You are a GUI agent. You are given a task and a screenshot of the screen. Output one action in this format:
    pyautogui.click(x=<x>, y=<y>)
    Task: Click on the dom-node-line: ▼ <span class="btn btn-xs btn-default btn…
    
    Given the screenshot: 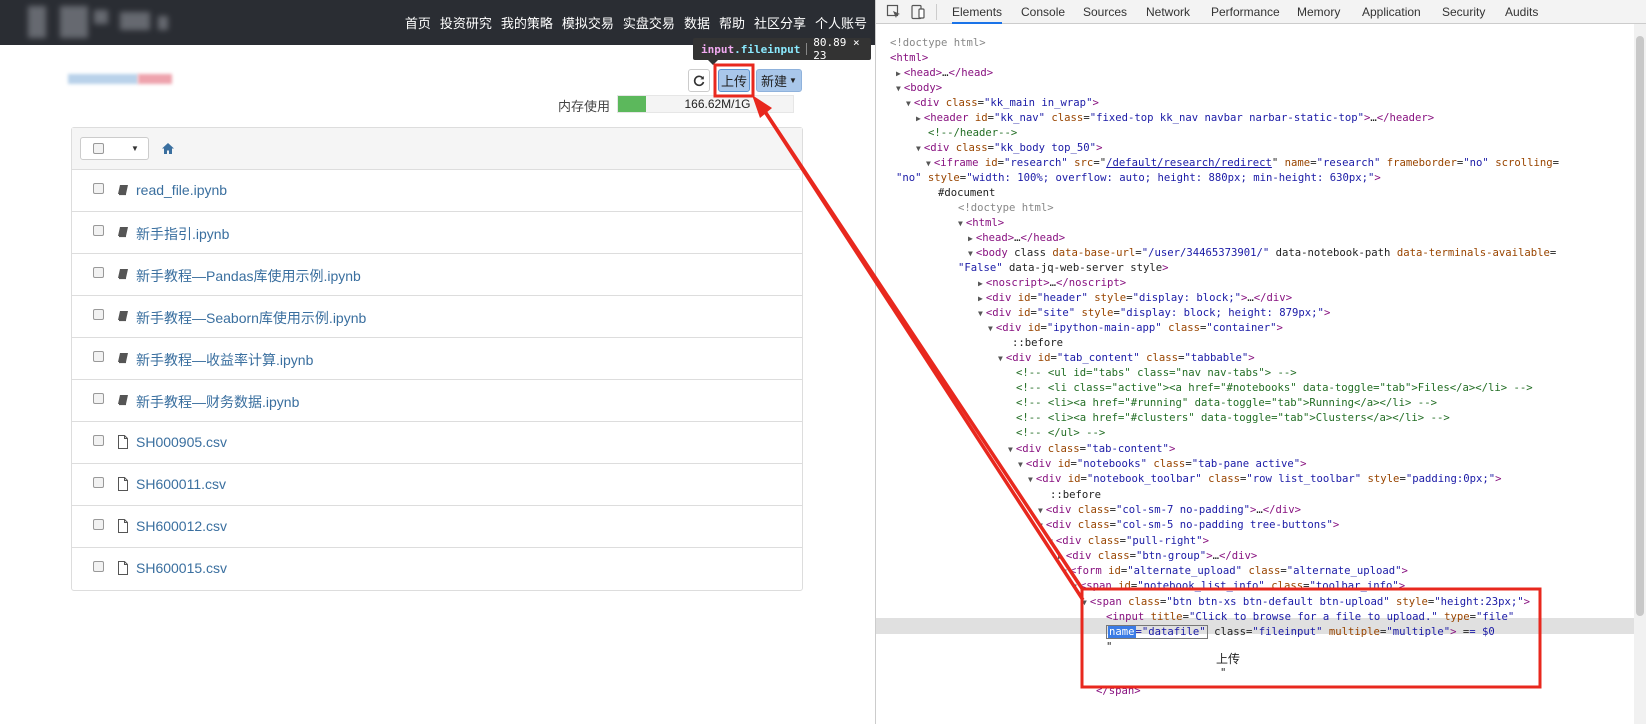 What is the action you would take?
    pyautogui.click(x=1306, y=602)
    